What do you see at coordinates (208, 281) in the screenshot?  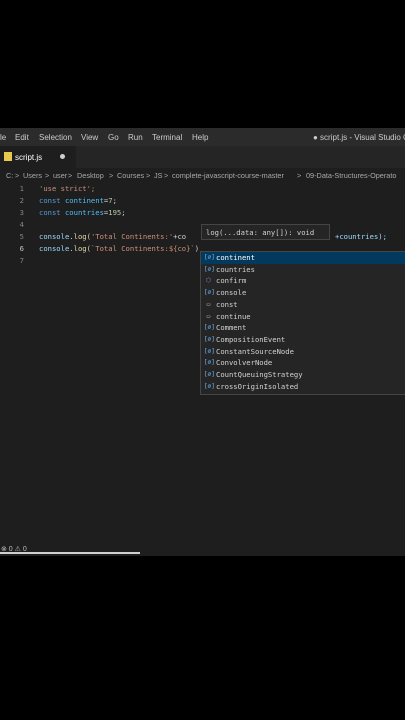 I see `function-icon: ⬡` at bounding box center [208, 281].